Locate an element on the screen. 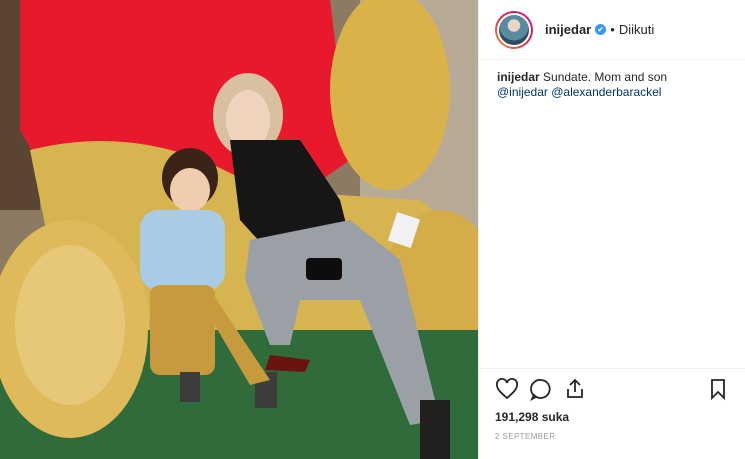 This screenshot has width=745, height=459. caption-author-link: inijedar is located at coordinates (518, 77).